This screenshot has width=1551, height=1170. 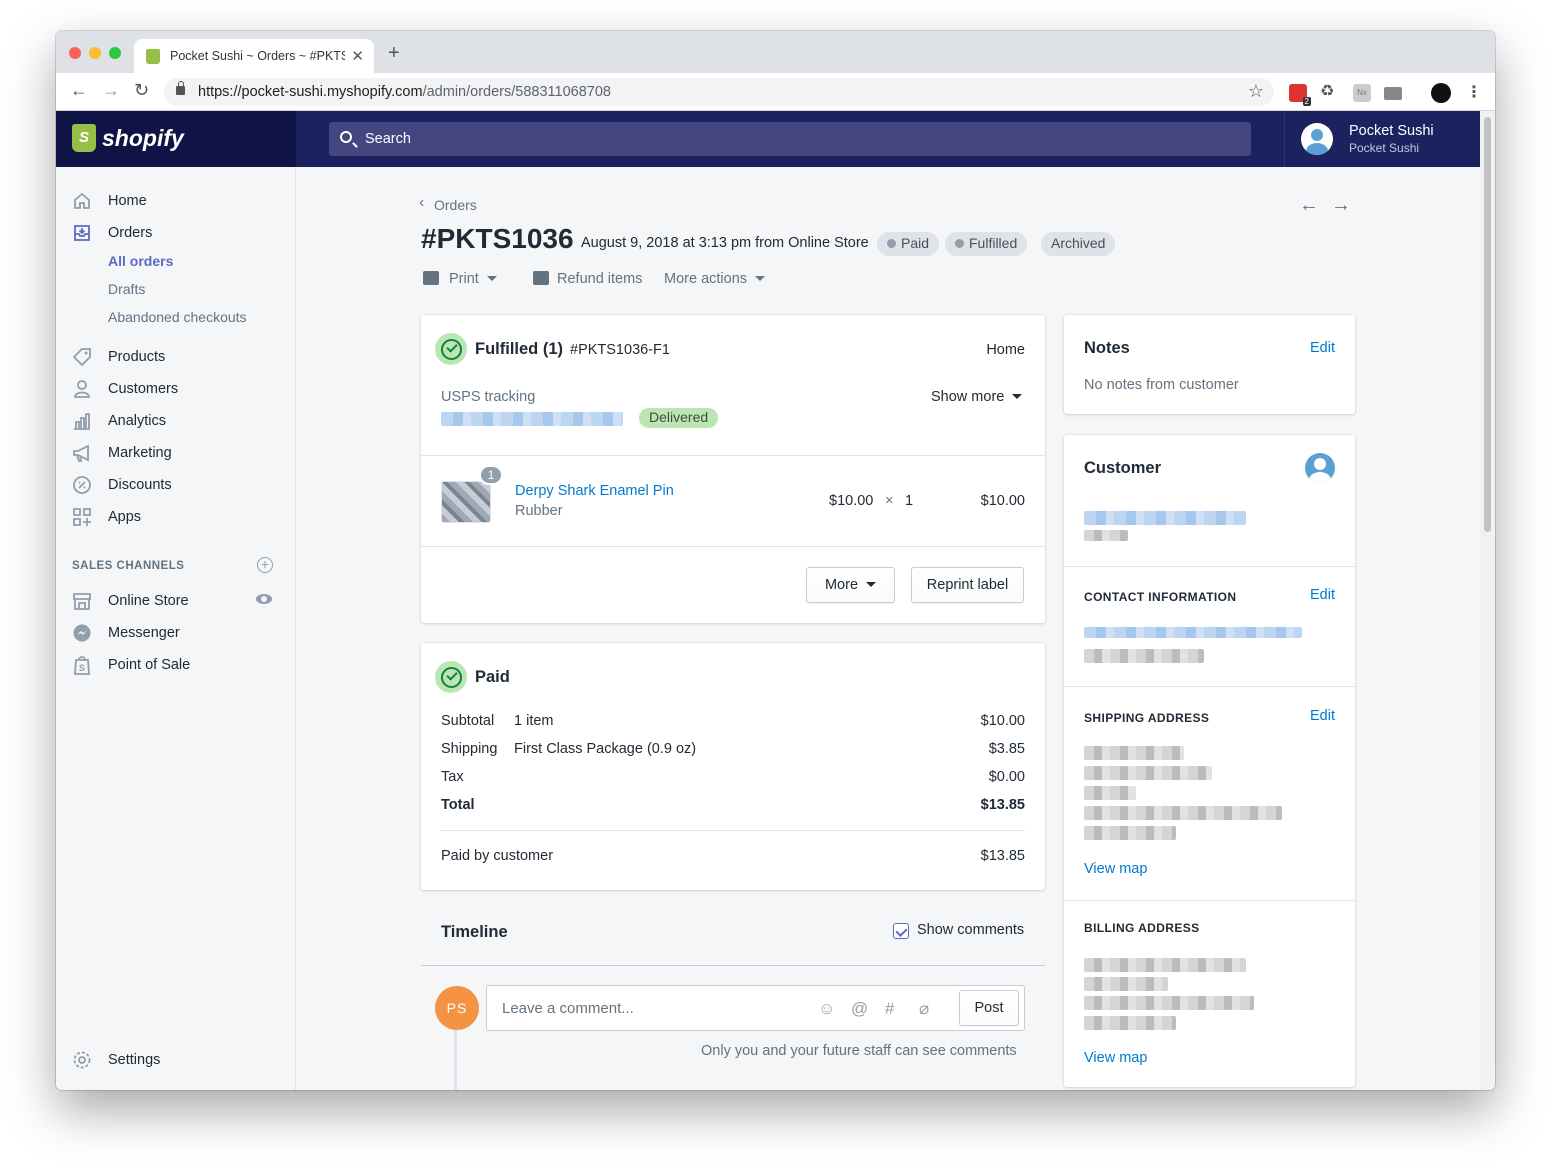 What do you see at coordinates (967, 585) in the screenshot?
I see `reprint-label-button: Reprint label` at bounding box center [967, 585].